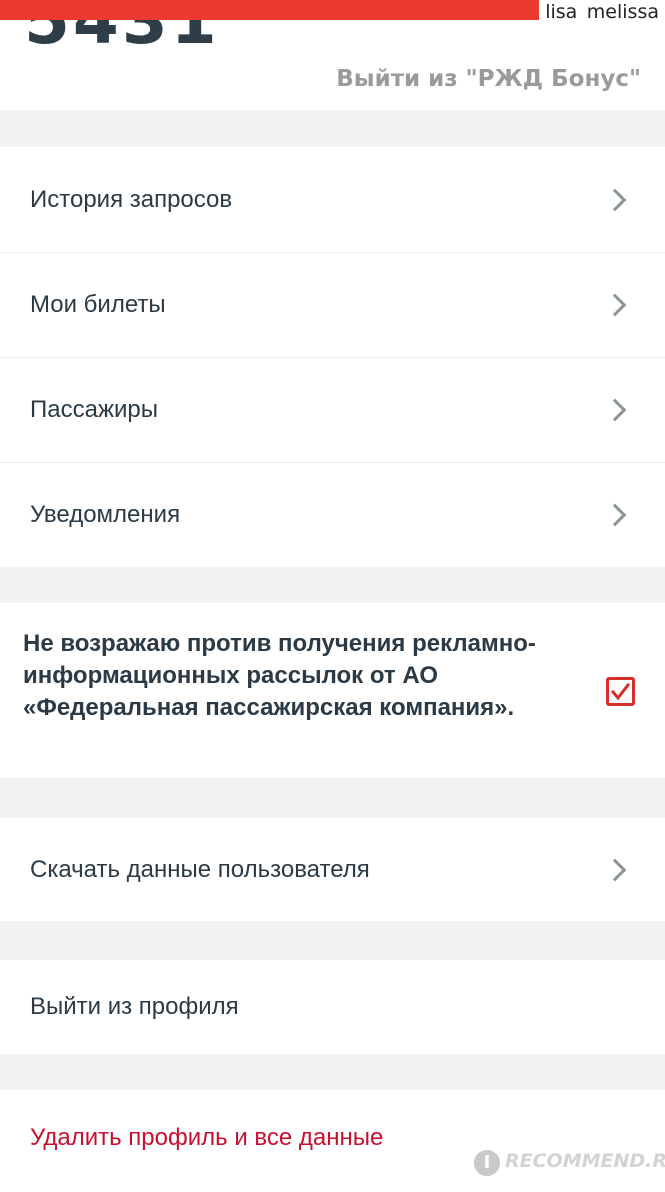 The height and width of the screenshot is (1192, 665). I want to click on download-card: Скачать данные пользователя, so click(332, 869).